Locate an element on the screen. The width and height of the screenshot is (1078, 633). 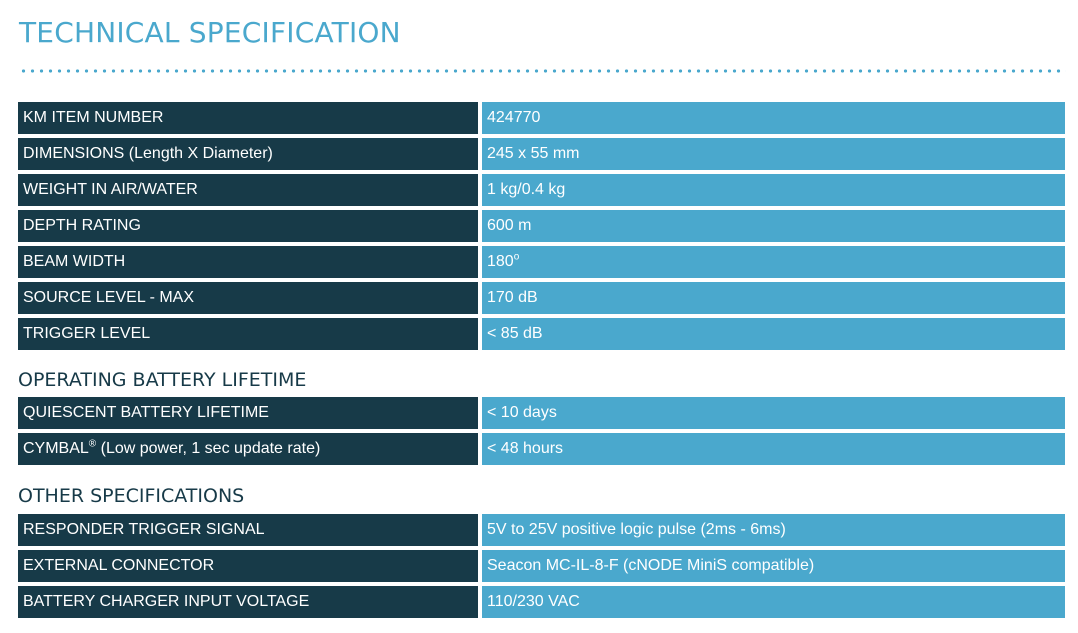
degree-superscript: o is located at coordinates (516, 257).